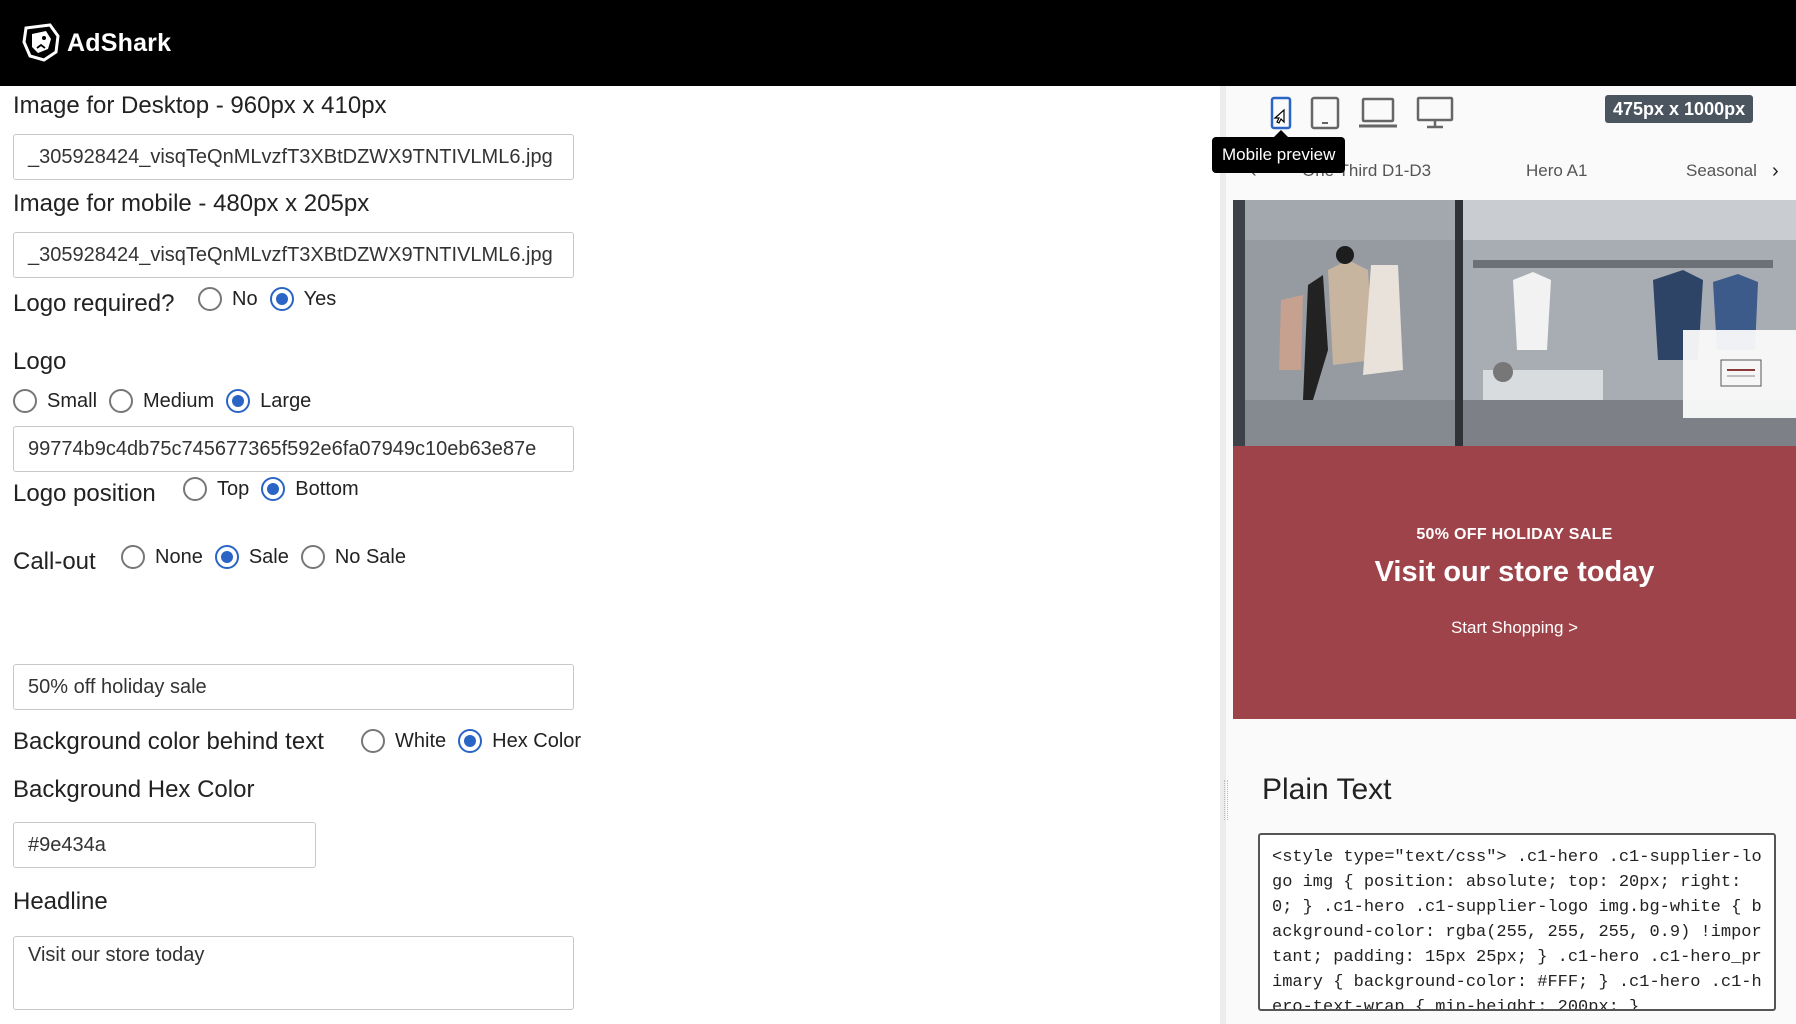  What do you see at coordinates (228, 299) in the screenshot?
I see `logo-required-no: No` at bounding box center [228, 299].